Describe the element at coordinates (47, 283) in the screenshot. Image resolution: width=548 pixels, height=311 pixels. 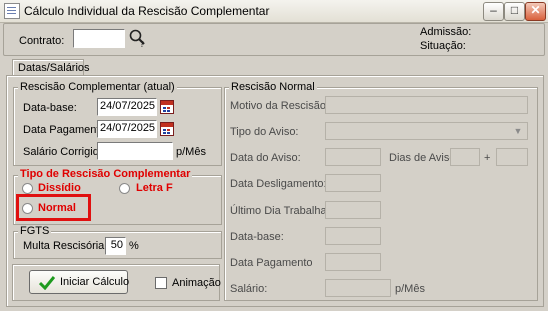
I see `check-icon` at that location.